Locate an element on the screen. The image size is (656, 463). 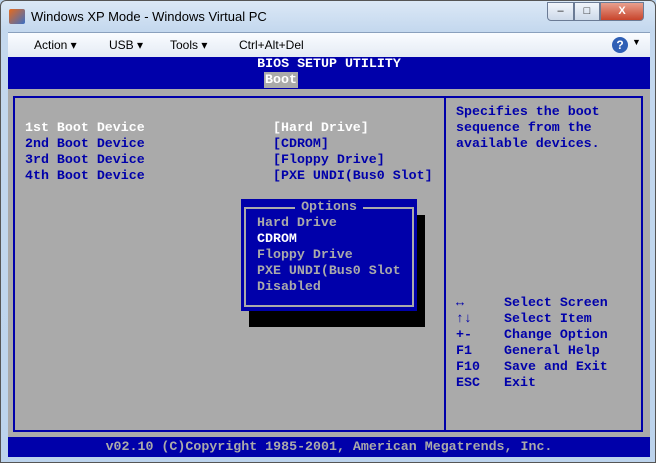
key-desc: General Help is located at coordinates (552, 350).